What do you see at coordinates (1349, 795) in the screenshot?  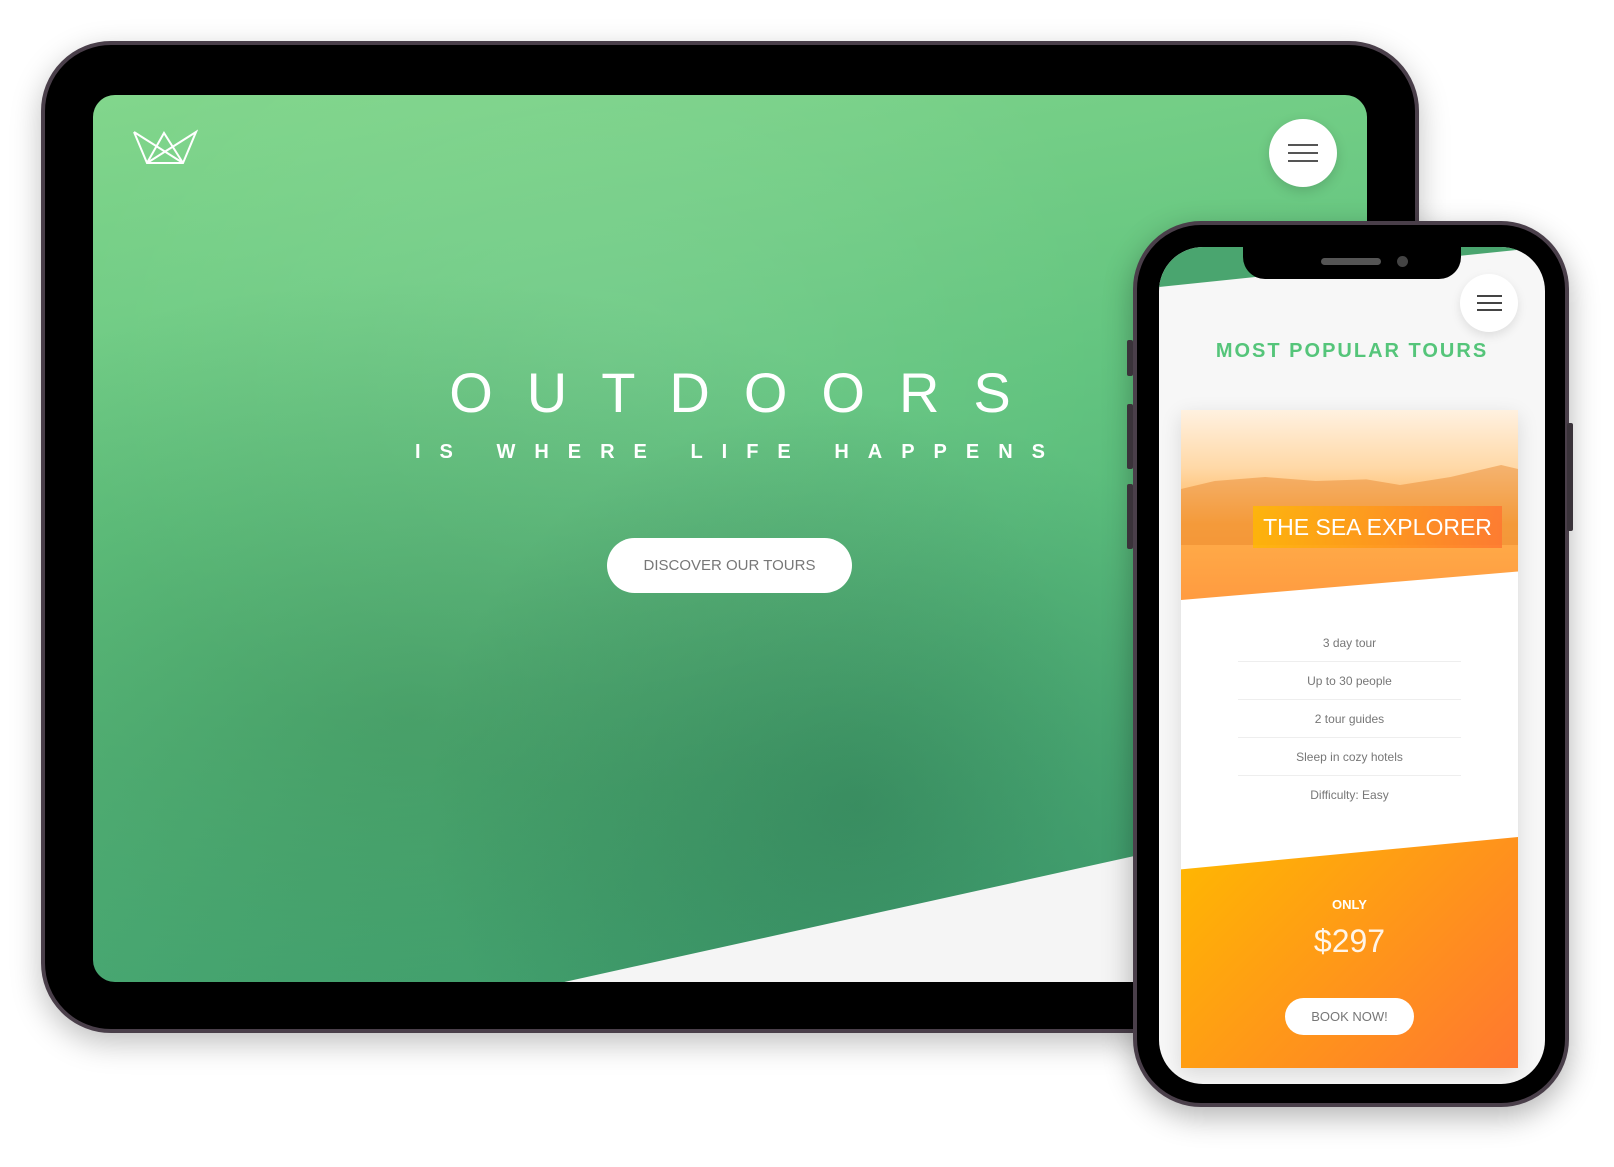 I see `list-item: Difficulty: Easy` at bounding box center [1349, 795].